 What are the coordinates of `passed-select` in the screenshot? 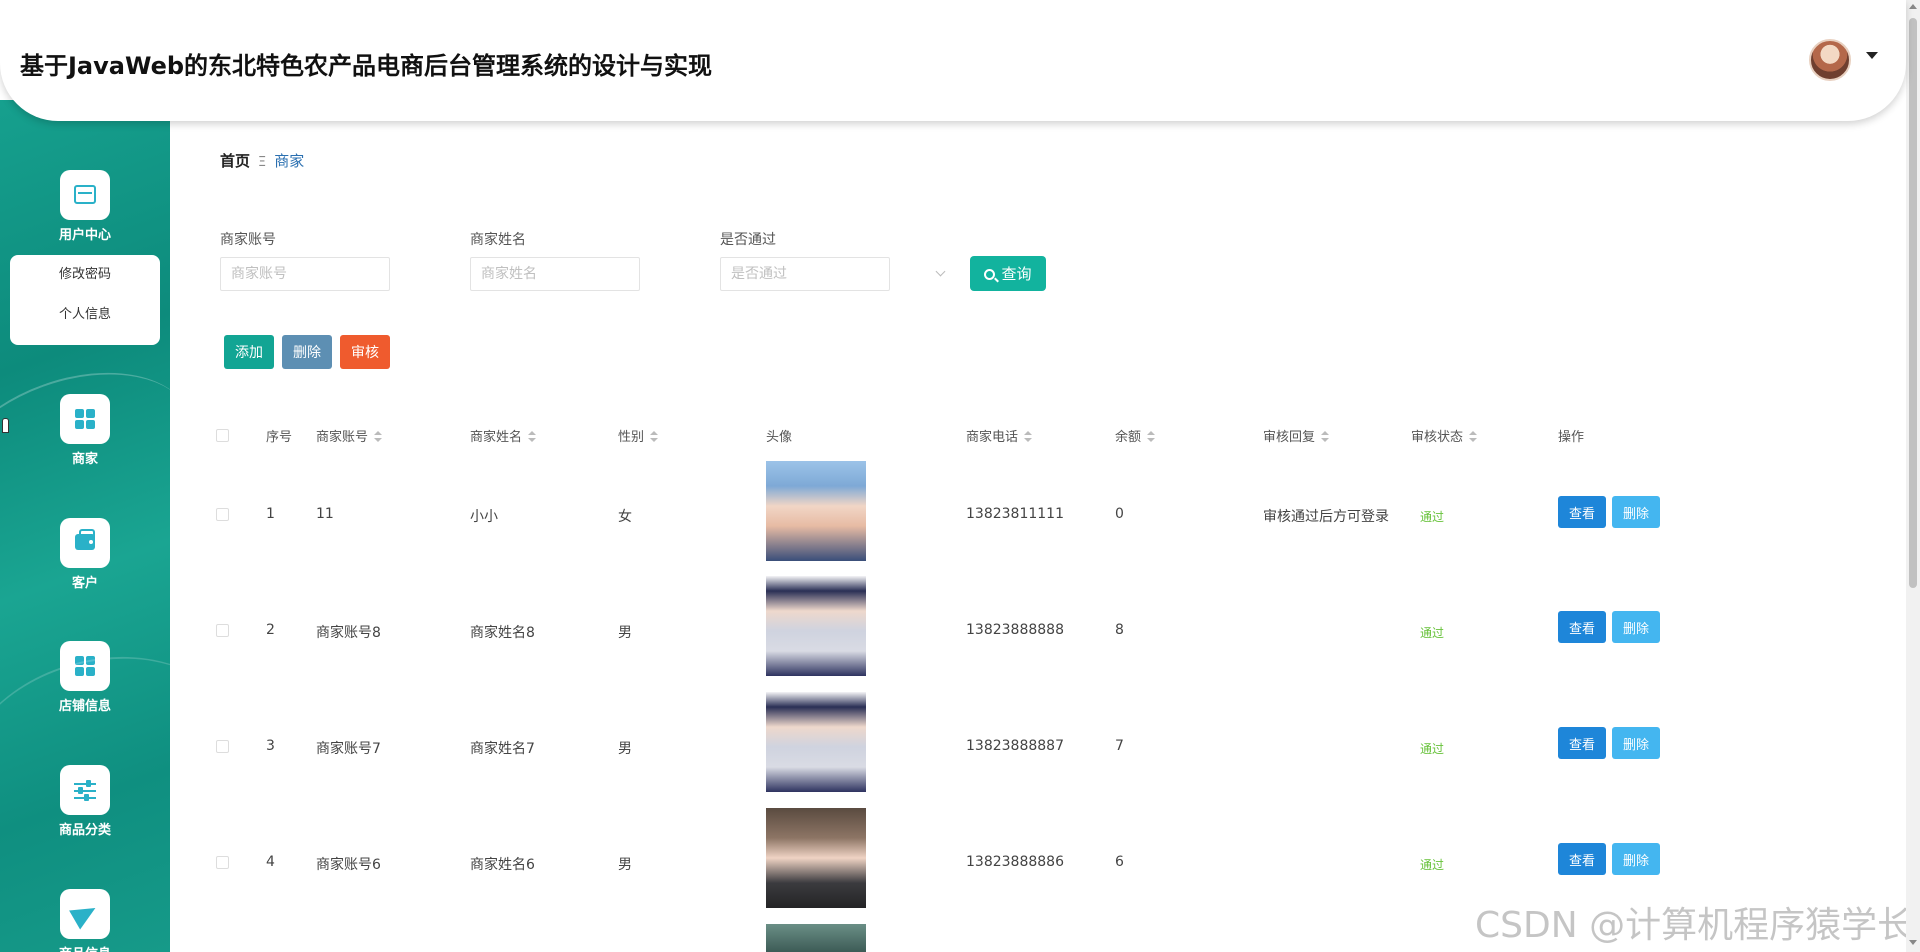 It's located at (805, 274).